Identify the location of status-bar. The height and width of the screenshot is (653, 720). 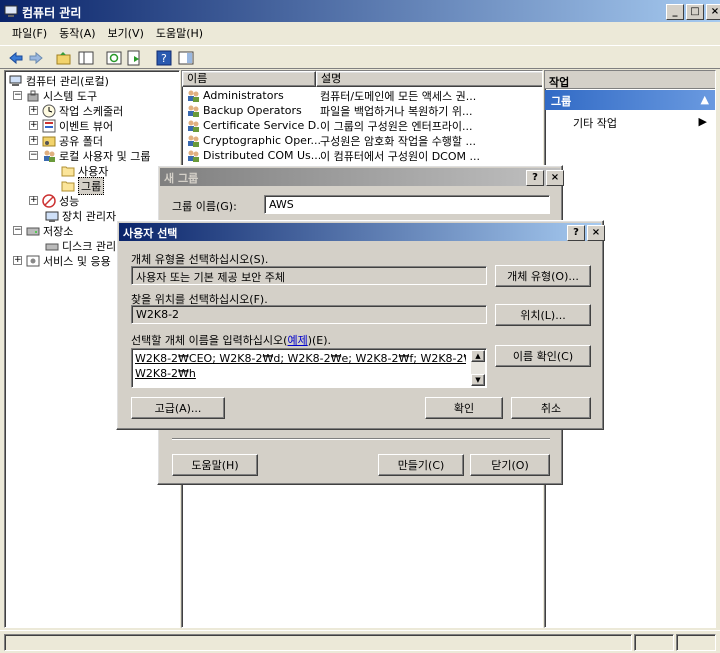
(360, 641).